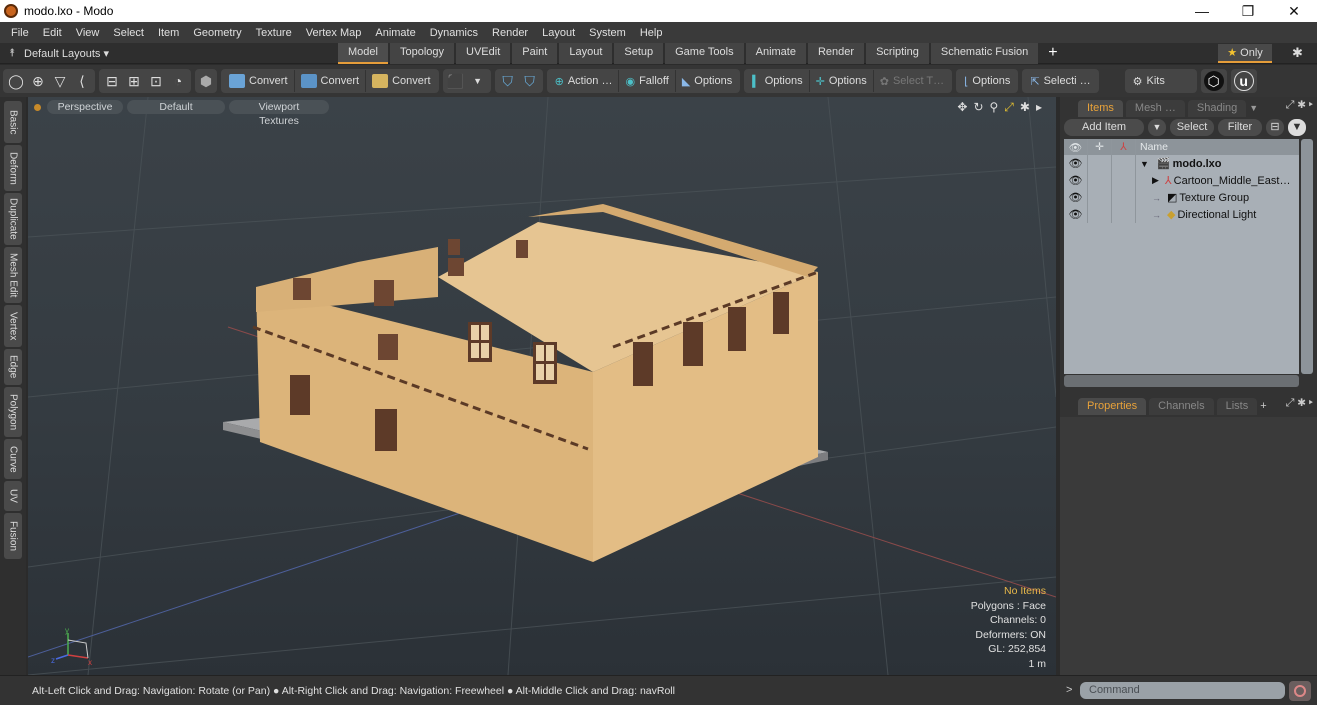 The height and width of the screenshot is (705, 1317). What do you see at coordinates (1157, 127) in the screenshot?
I see `add-item-dropdown: ▼` at bounding box center [1157, 127].